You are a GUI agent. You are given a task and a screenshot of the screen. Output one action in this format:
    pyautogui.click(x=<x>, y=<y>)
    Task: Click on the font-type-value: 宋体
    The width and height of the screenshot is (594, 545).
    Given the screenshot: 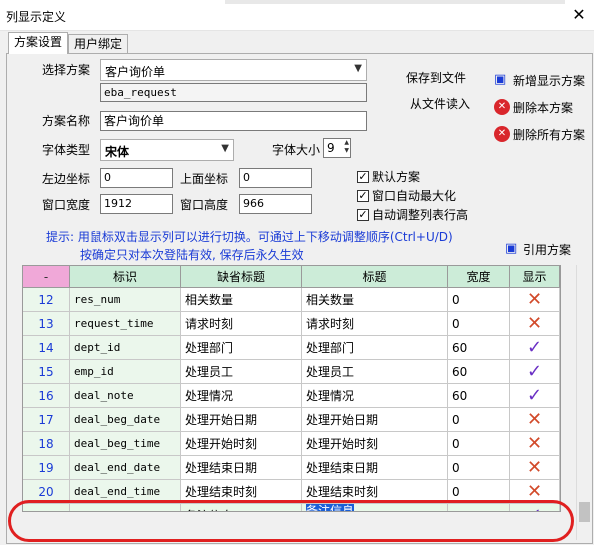 What is the action you would take?
    pyautogui.click(x=117, y=152)
    